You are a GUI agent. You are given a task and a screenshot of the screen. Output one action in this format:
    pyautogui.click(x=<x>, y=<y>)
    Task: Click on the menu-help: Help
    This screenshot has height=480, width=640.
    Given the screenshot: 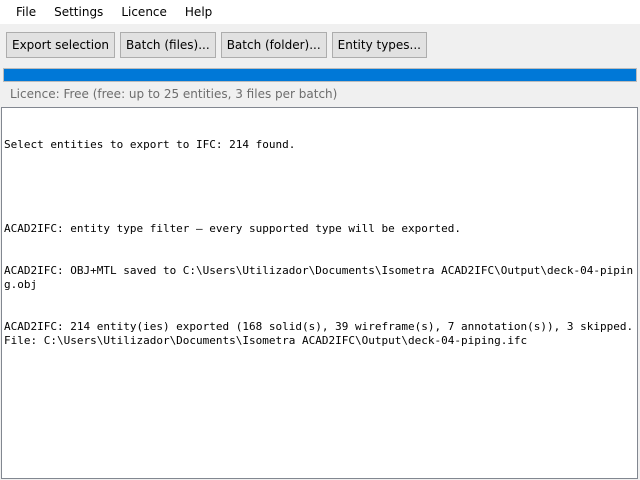 What is the action you would take?
    pyautogui.click(x=198, y=12)
    